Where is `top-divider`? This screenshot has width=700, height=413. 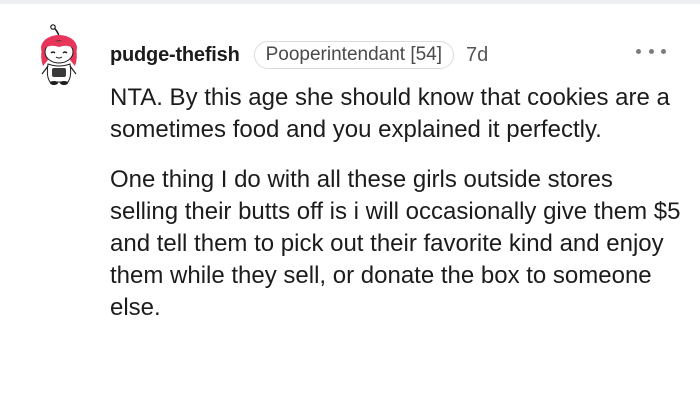 top-divider is located at coordinates (350, 2).